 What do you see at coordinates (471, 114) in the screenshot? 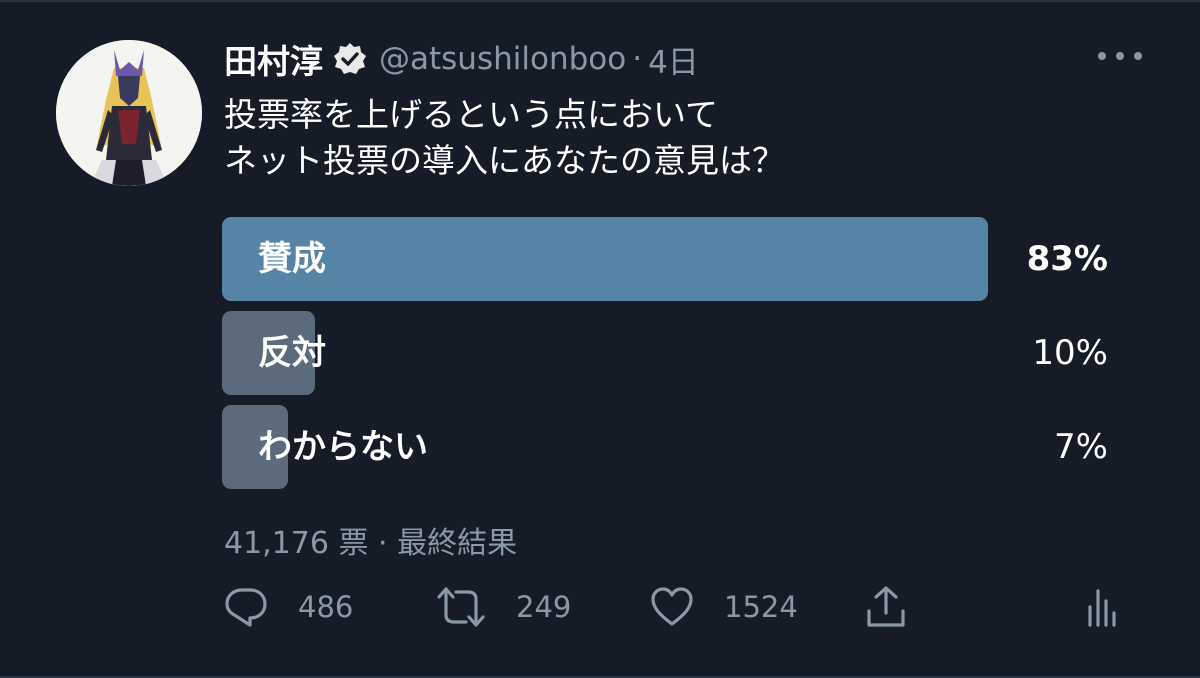
I see `tweet-text-line1: 投票率を上げるという点において` at bounding box center [471, 114].